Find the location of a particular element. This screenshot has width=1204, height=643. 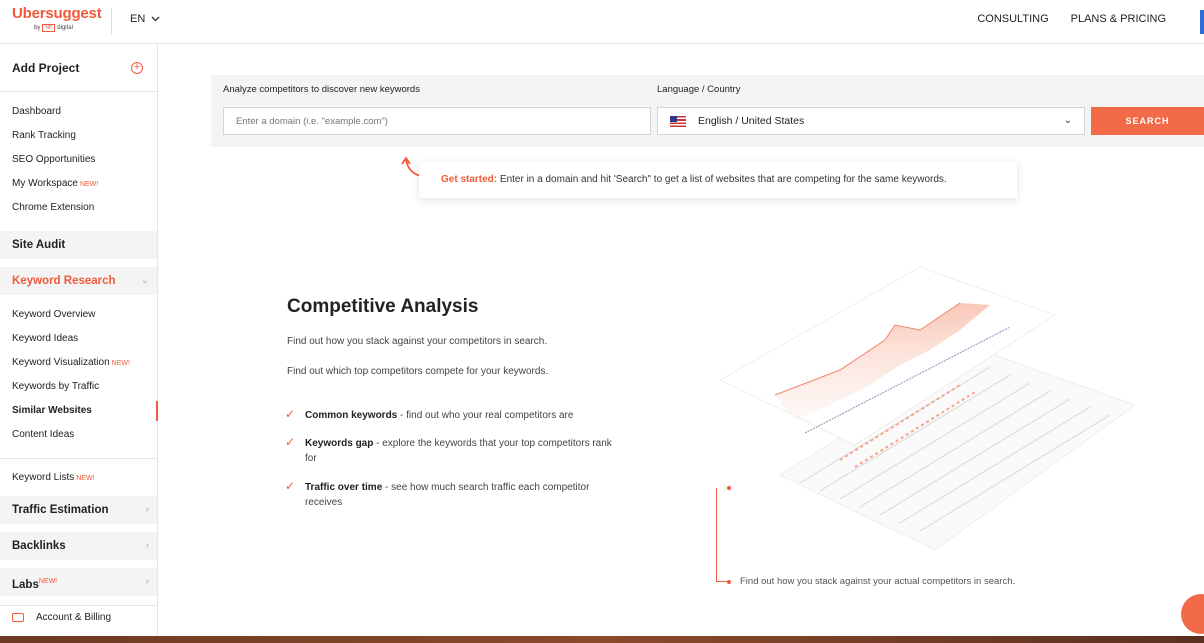

sidebar-item-label: SEO Opportunities is located at coordinates (54, 159).